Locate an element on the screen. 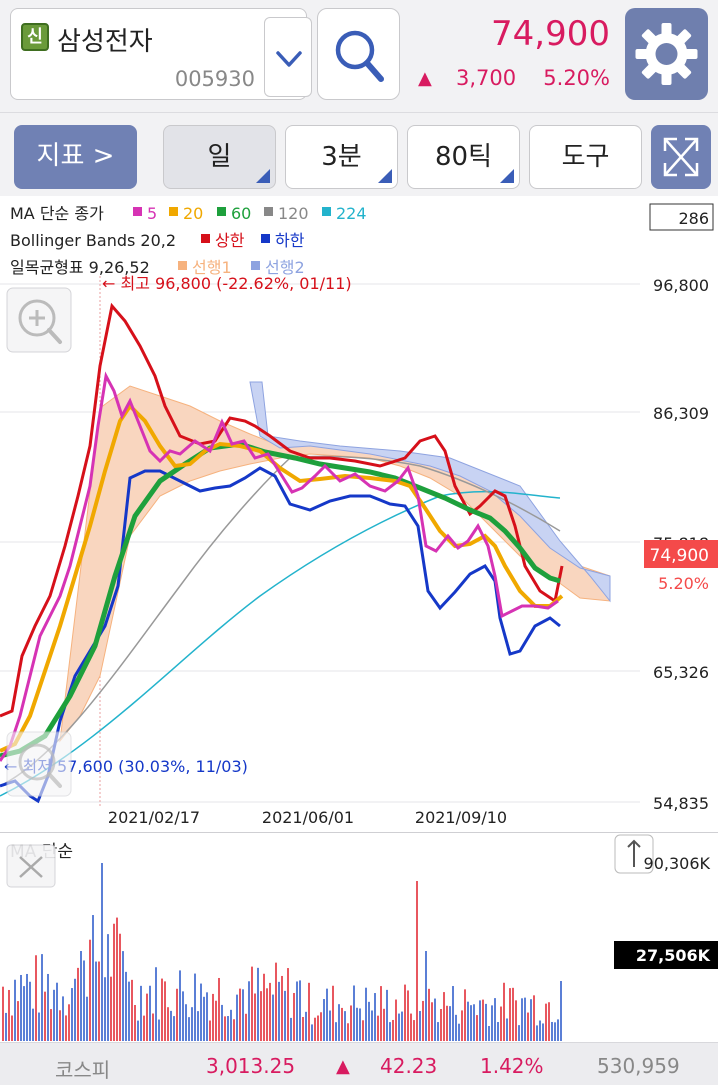 The image size is (718, 1085). change-amount: 3,700 is located at coordinates (486, 78).